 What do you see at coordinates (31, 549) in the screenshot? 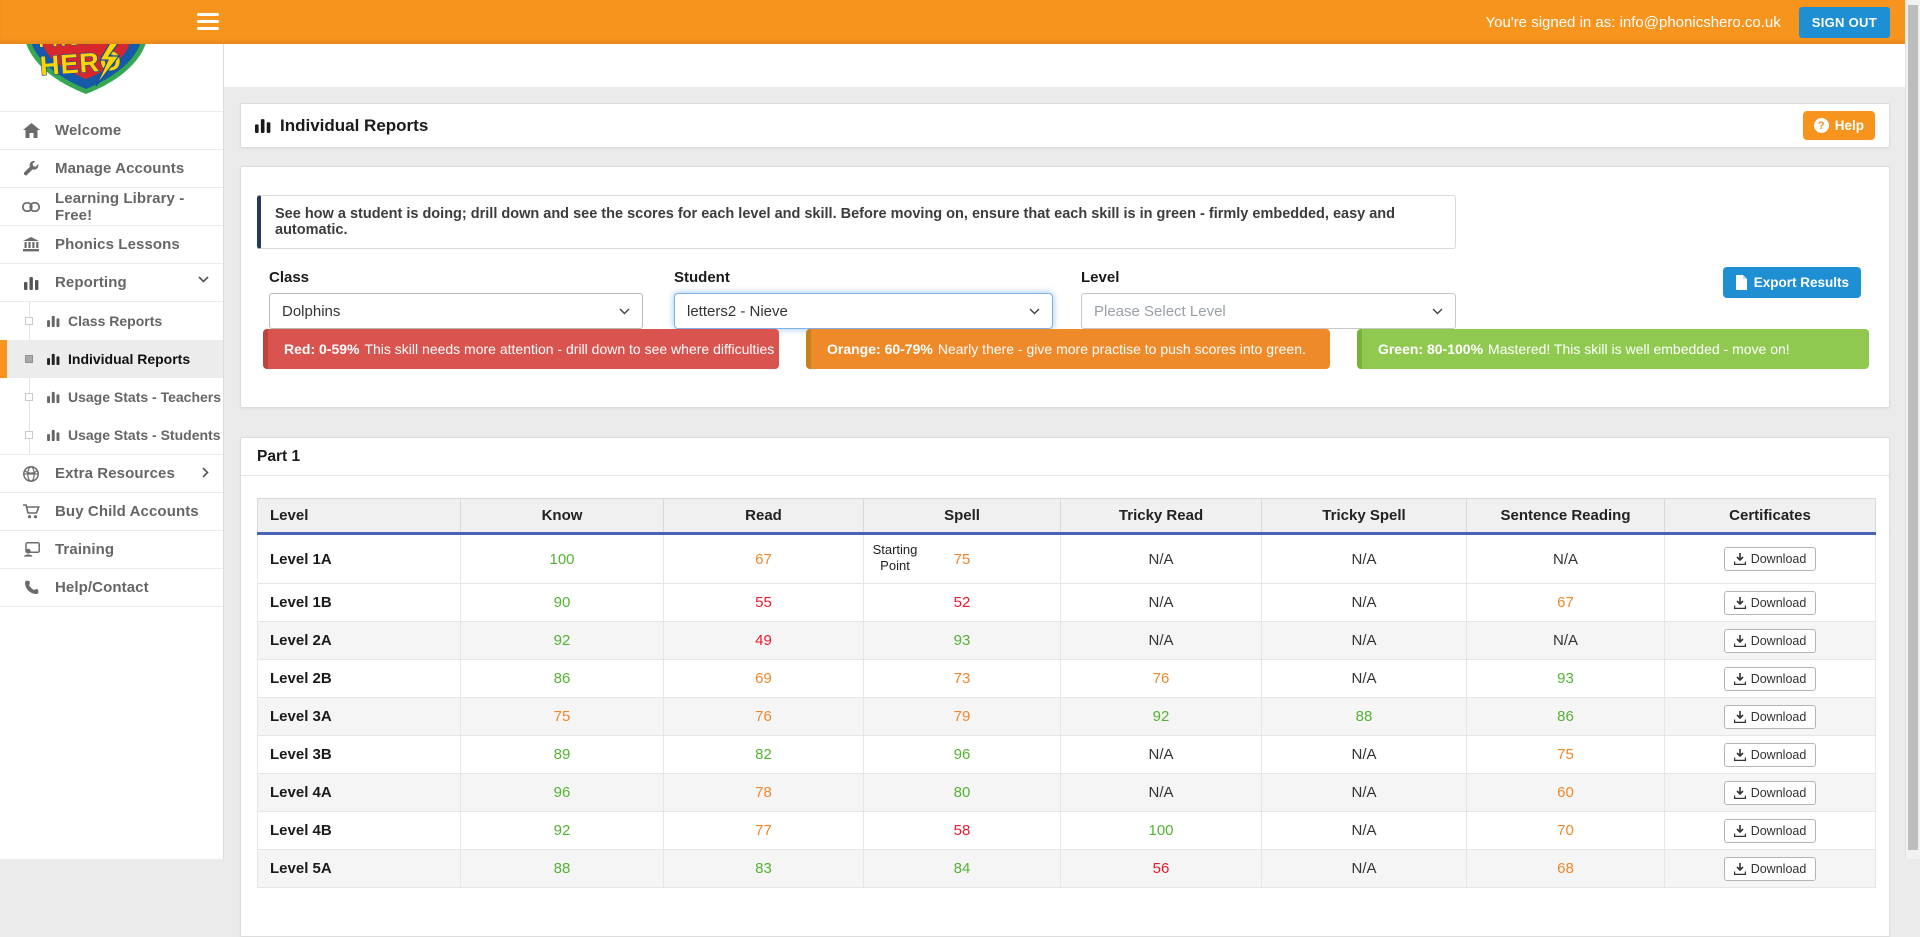
I see `training-icon` at bounding box center [31, 549].